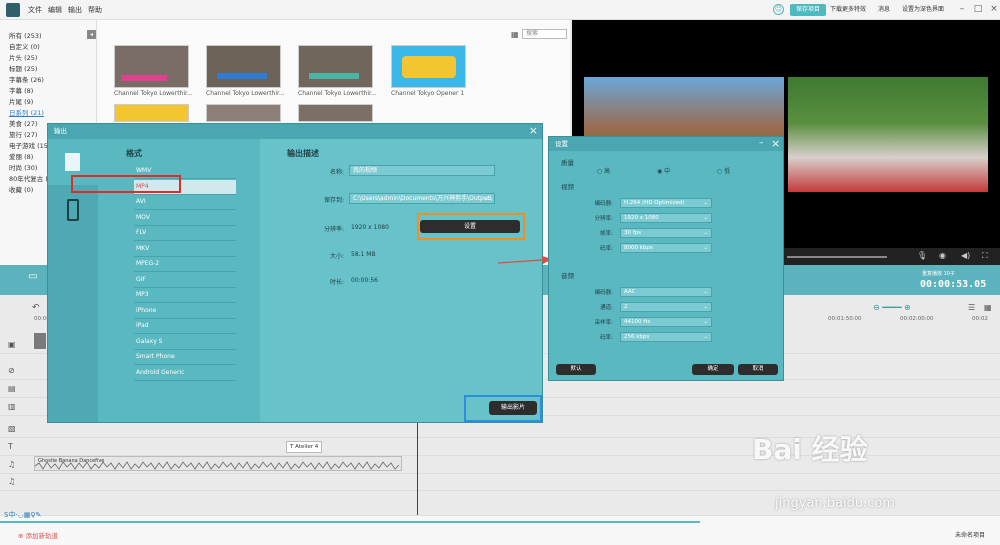  What do you see at coordinates (994, 9) in the screenshot?
I see `close-icon: ×` at bounding box center [994, 9].